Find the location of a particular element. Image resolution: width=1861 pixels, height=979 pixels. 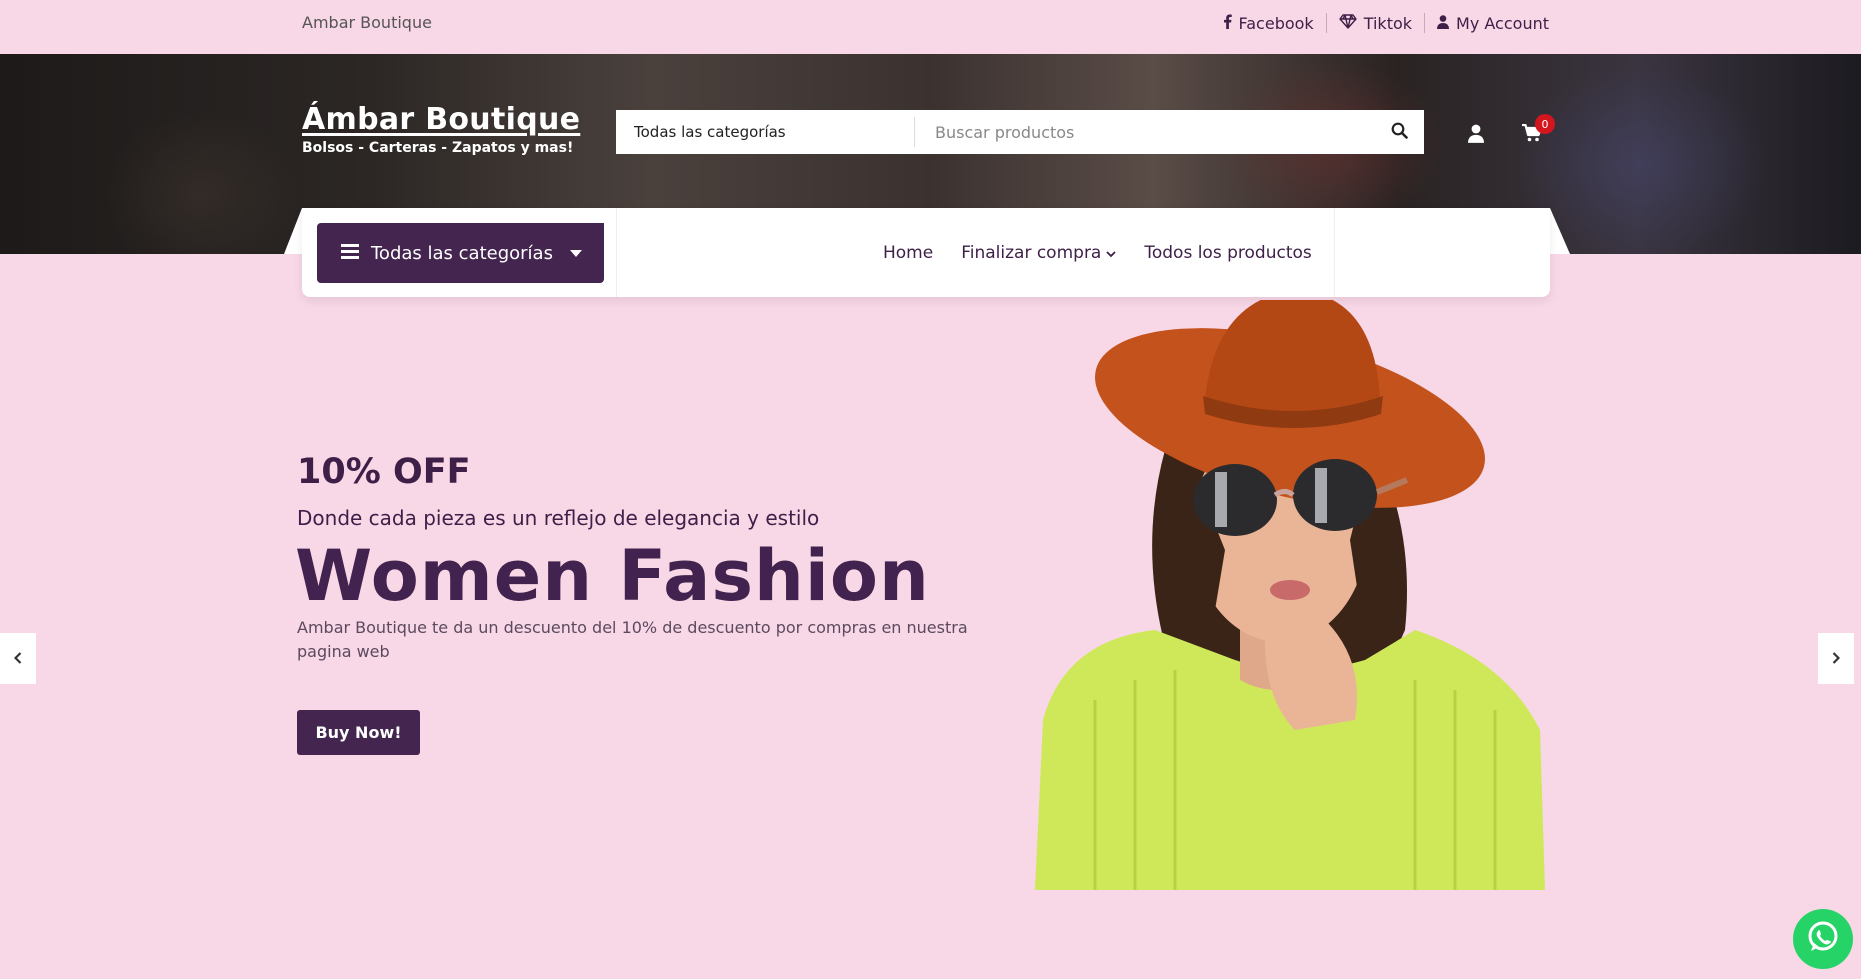

whatsapp-icon is located at coordinates (1823, 939).